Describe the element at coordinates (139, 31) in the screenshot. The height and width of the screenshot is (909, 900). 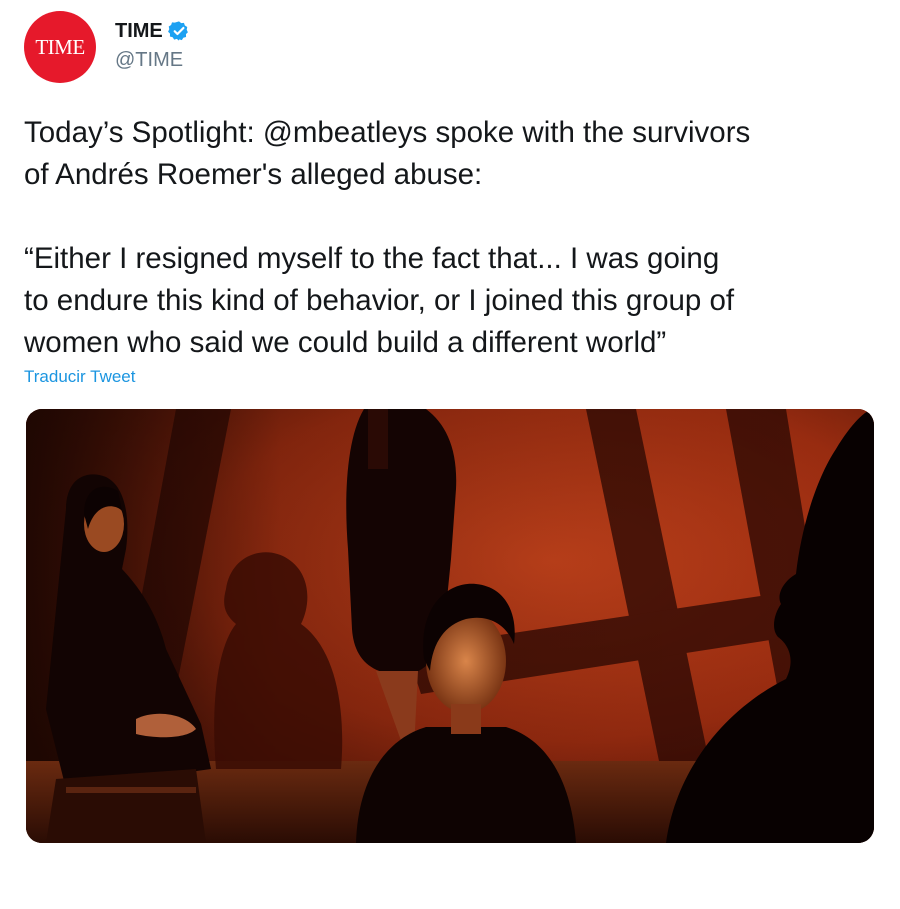
I see `display-name: TIME` at that location.